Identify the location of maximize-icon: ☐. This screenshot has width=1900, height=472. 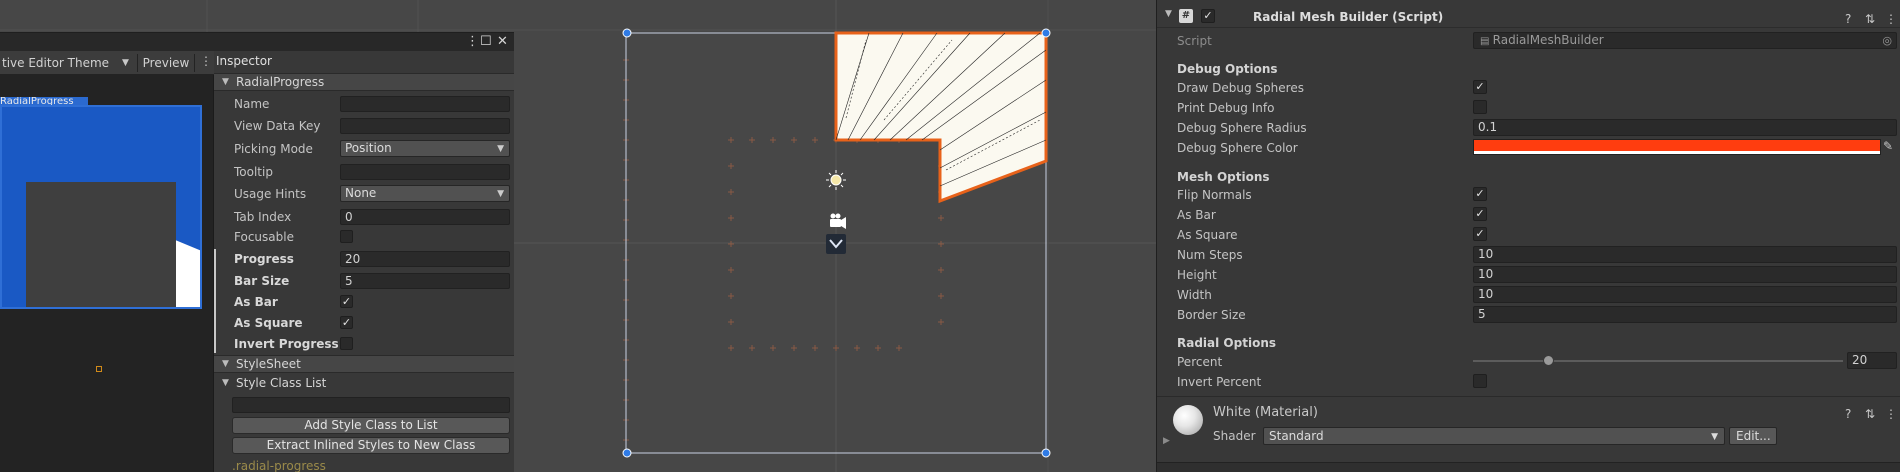
(486, 41).